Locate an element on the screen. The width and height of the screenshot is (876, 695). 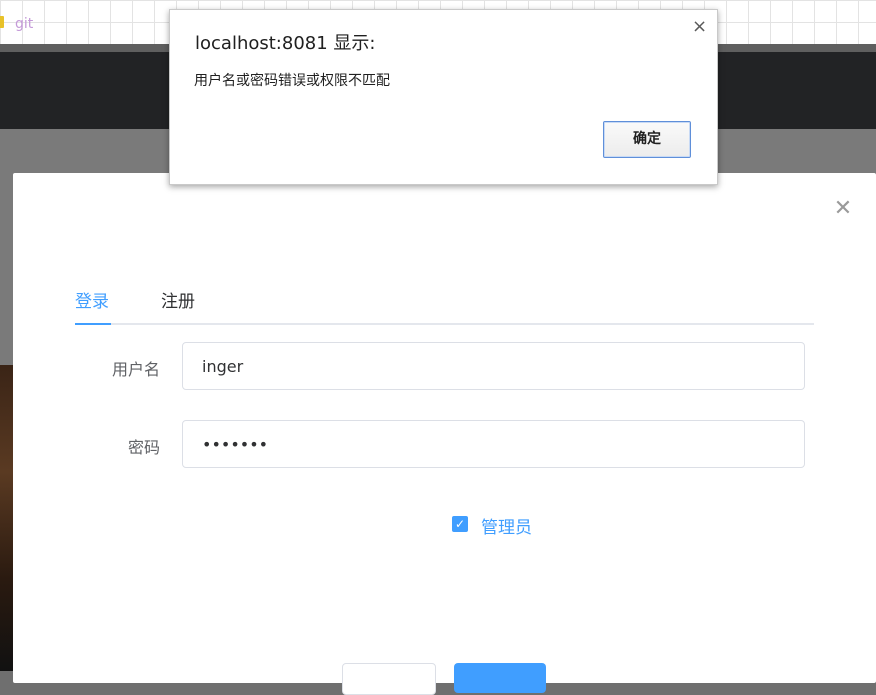
username-row: 用户名 inger is located at coordinates (448, 367).